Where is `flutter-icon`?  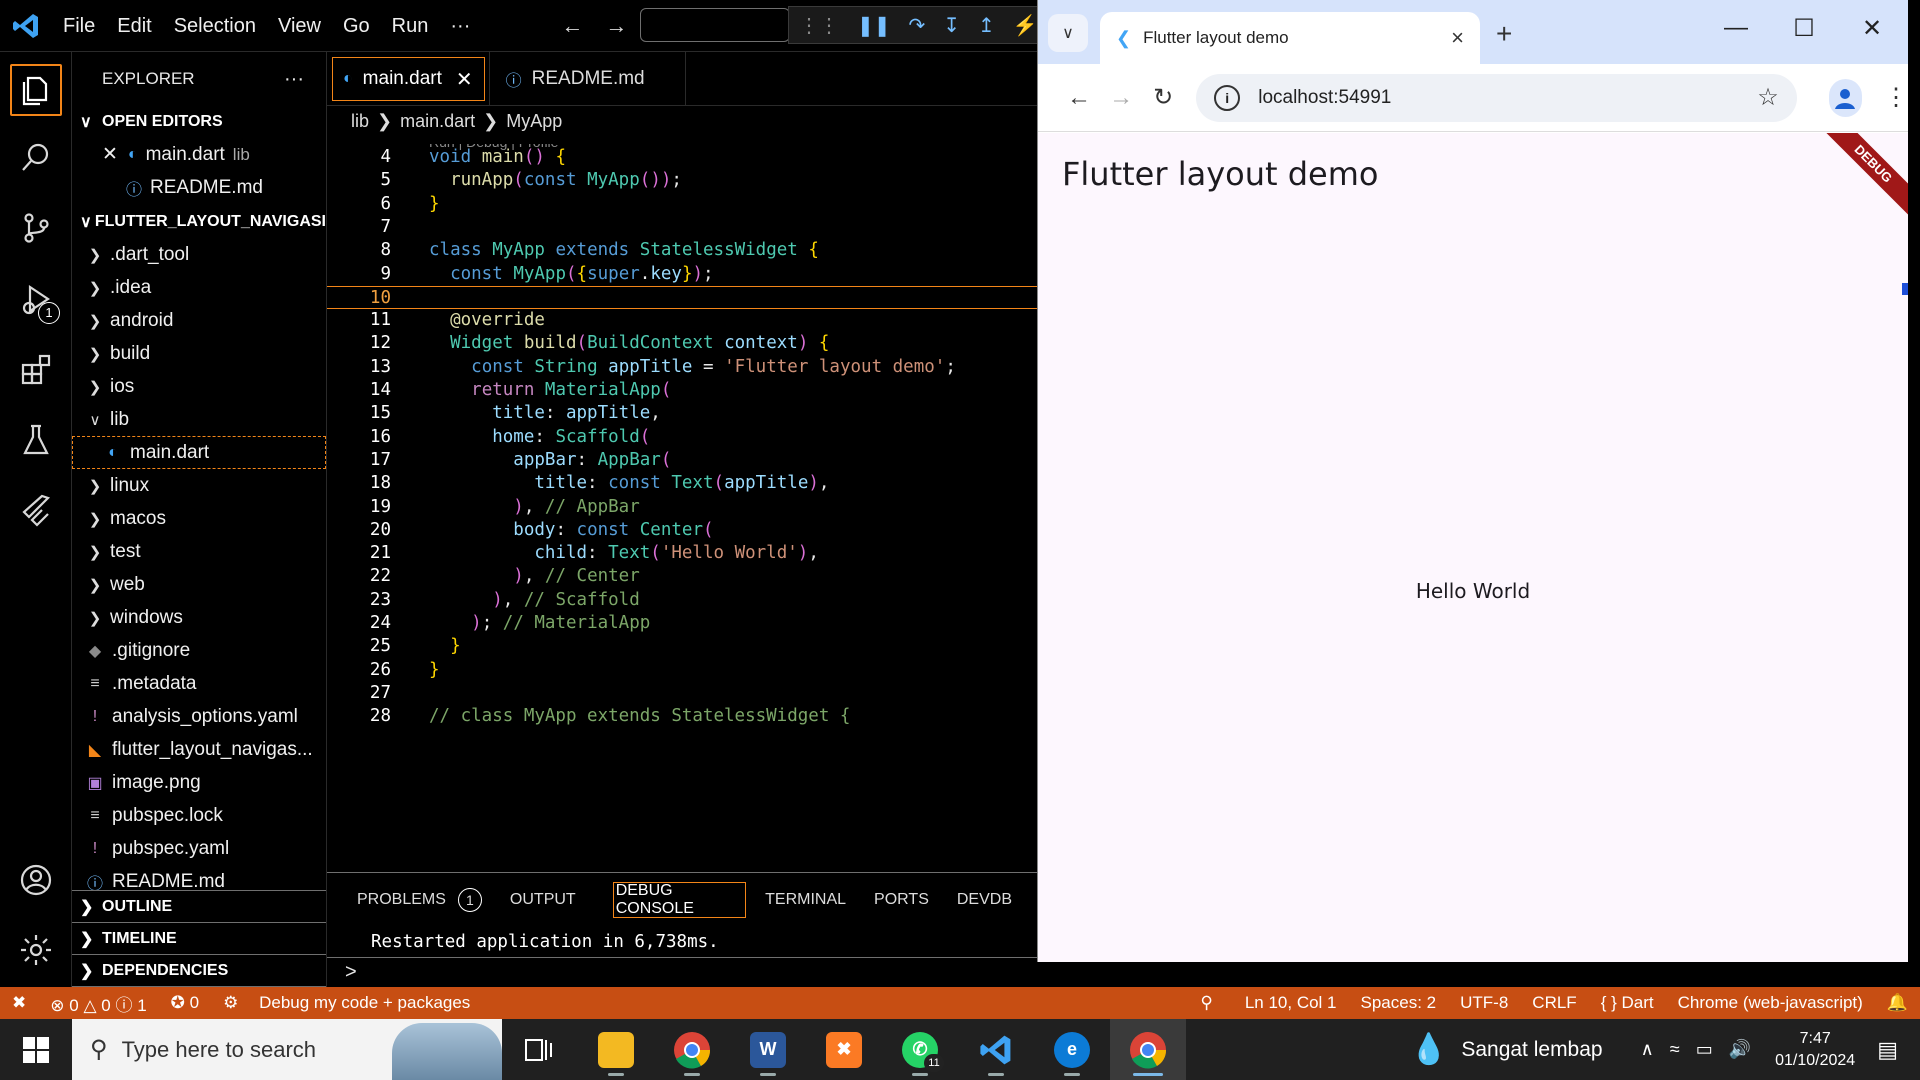 flutter-icon is located at coordinates (36, 510).